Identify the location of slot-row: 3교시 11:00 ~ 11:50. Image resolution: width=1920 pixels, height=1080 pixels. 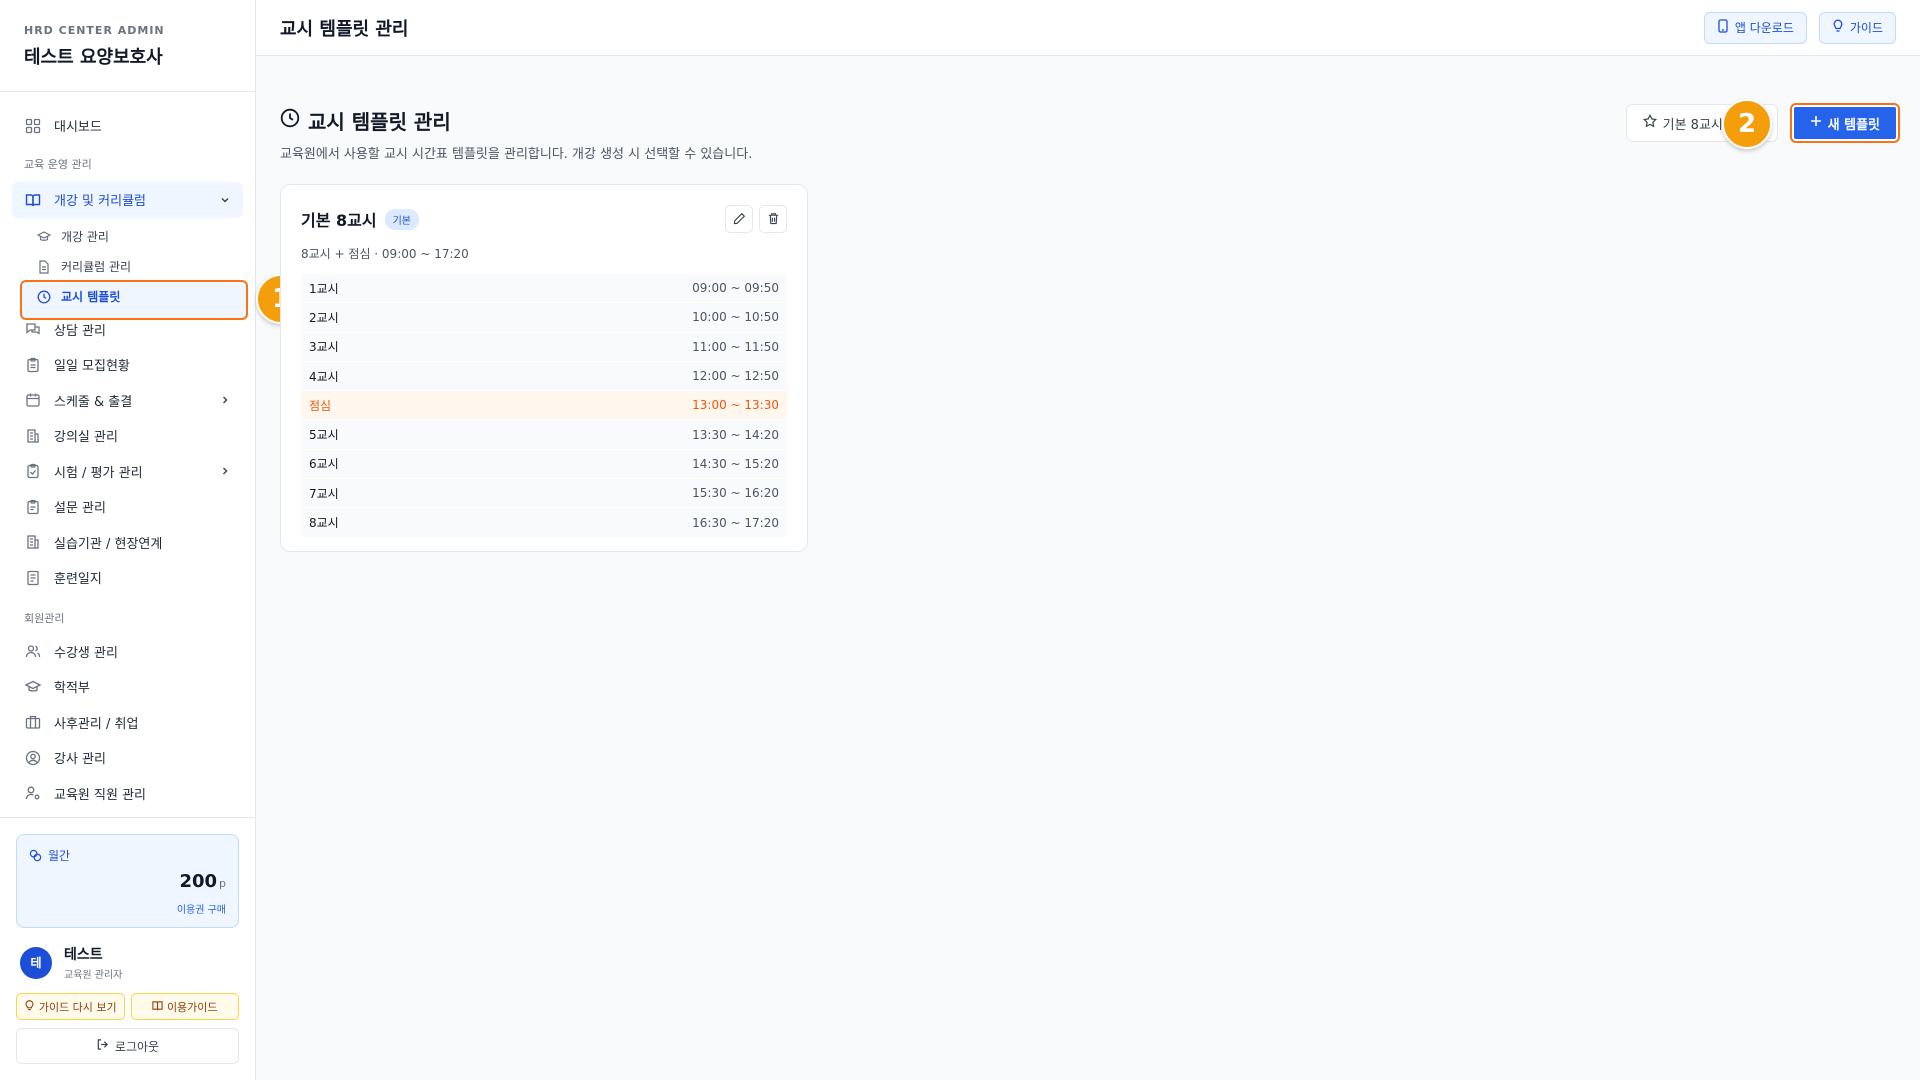
(544, 347).